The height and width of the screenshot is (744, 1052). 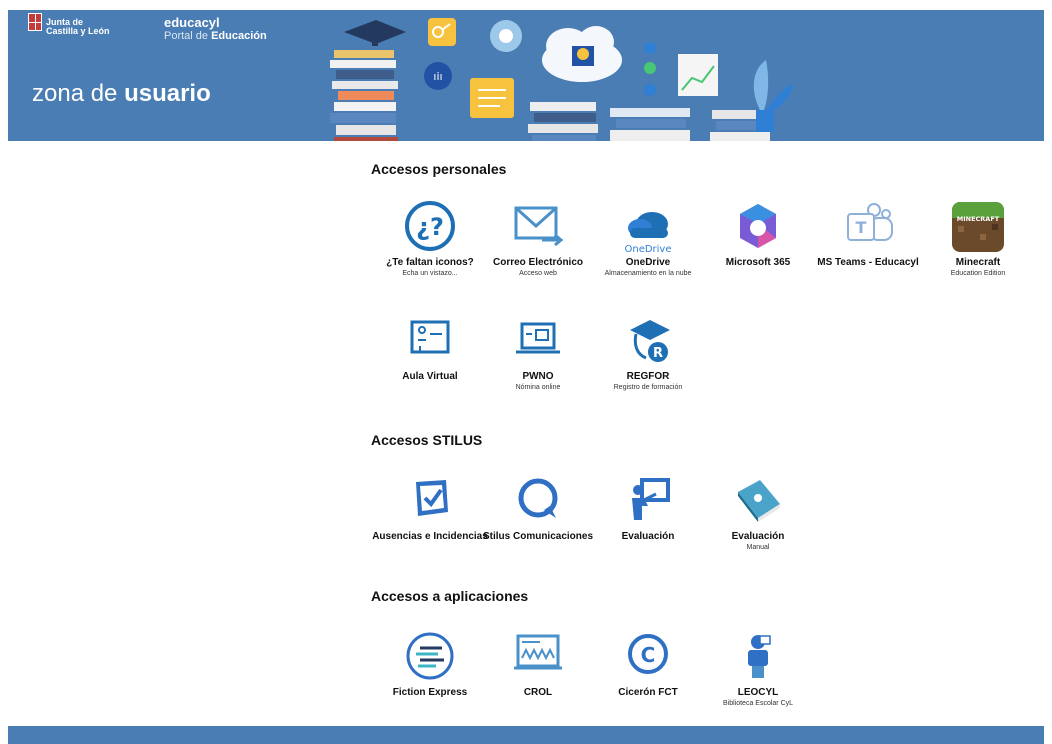 I want to click on jcyl-shield-icon, so click(x=35, y=22).